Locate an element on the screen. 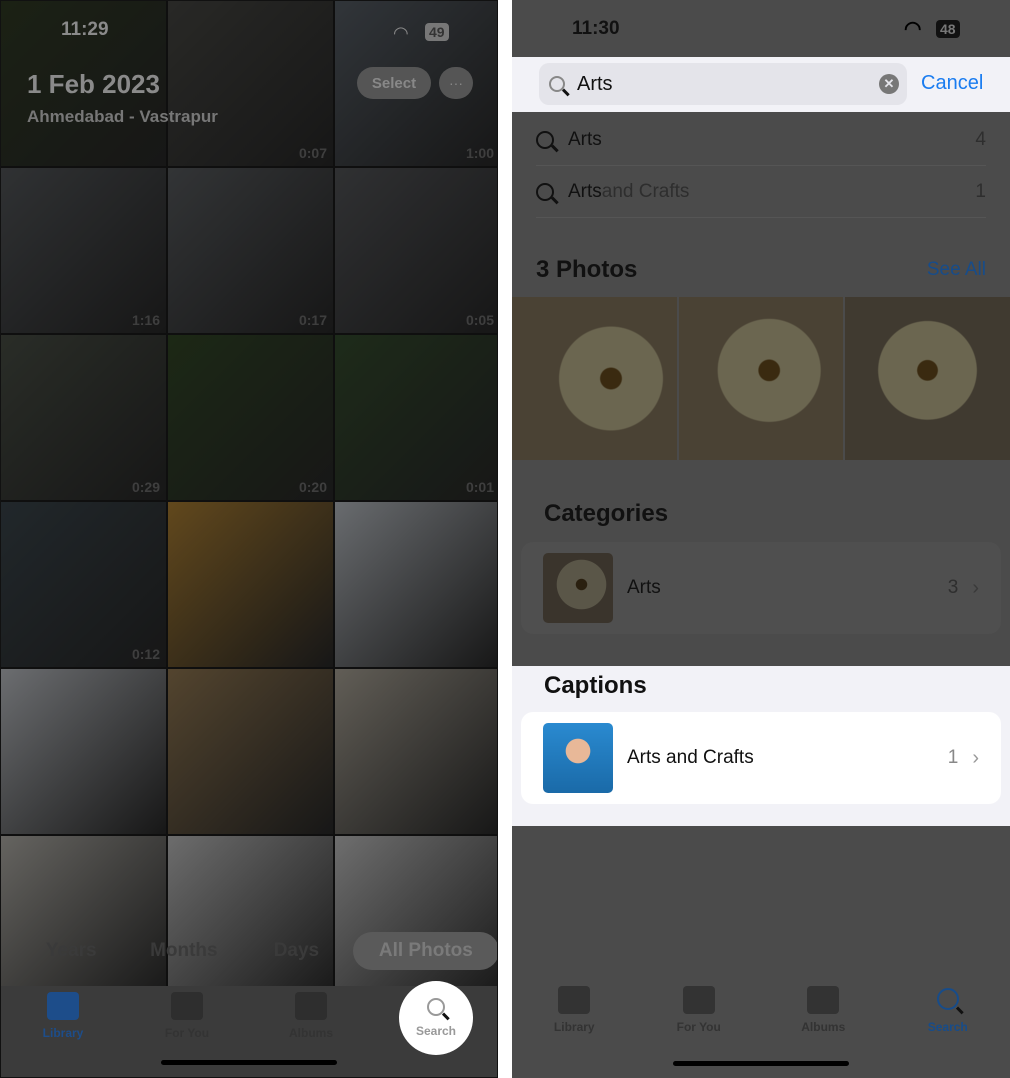 Image resolution: width=1010 pixels, height=1078 pixels. more-button: ··· is located at coordinates (456, 83).